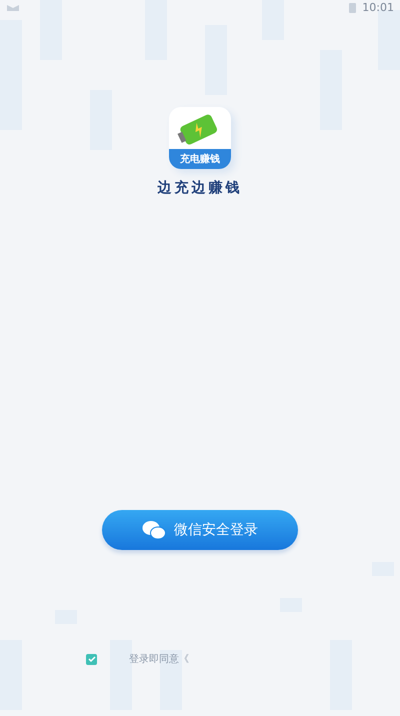  Describe the element at coordinates (200, 138) in the screenshot. I see `app-logo: 充电赚钱` at that location.